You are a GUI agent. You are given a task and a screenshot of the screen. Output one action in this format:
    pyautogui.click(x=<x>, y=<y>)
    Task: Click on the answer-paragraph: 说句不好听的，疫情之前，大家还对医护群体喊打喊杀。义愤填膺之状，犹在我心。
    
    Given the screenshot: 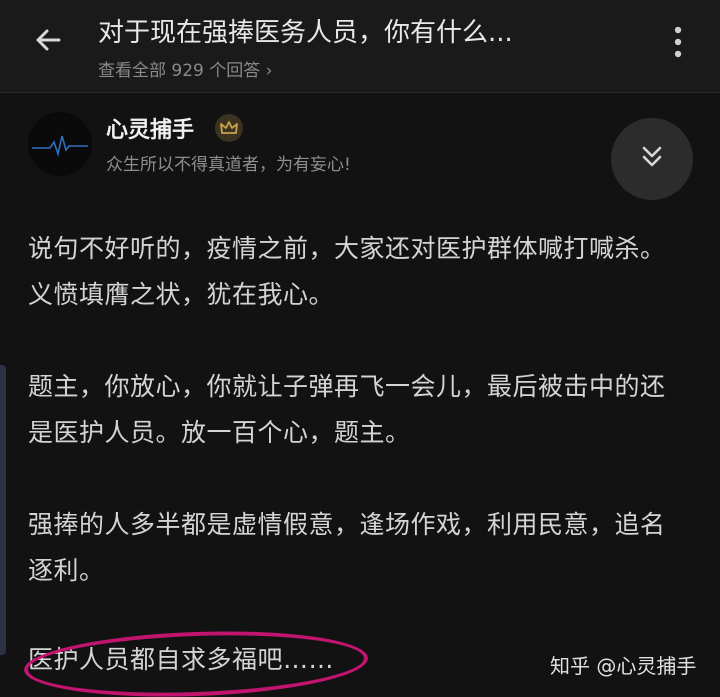 What is the action you would take?
    pyautogui.click(x=347, y=271)
    